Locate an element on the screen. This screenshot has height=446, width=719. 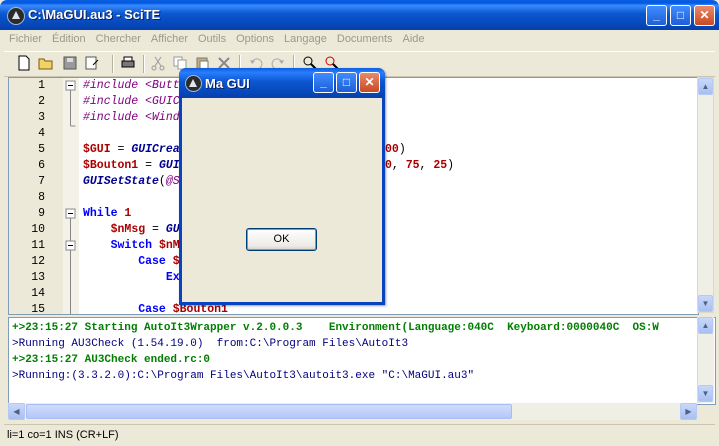
line-number: 8 is located at coordinates (41, 197).